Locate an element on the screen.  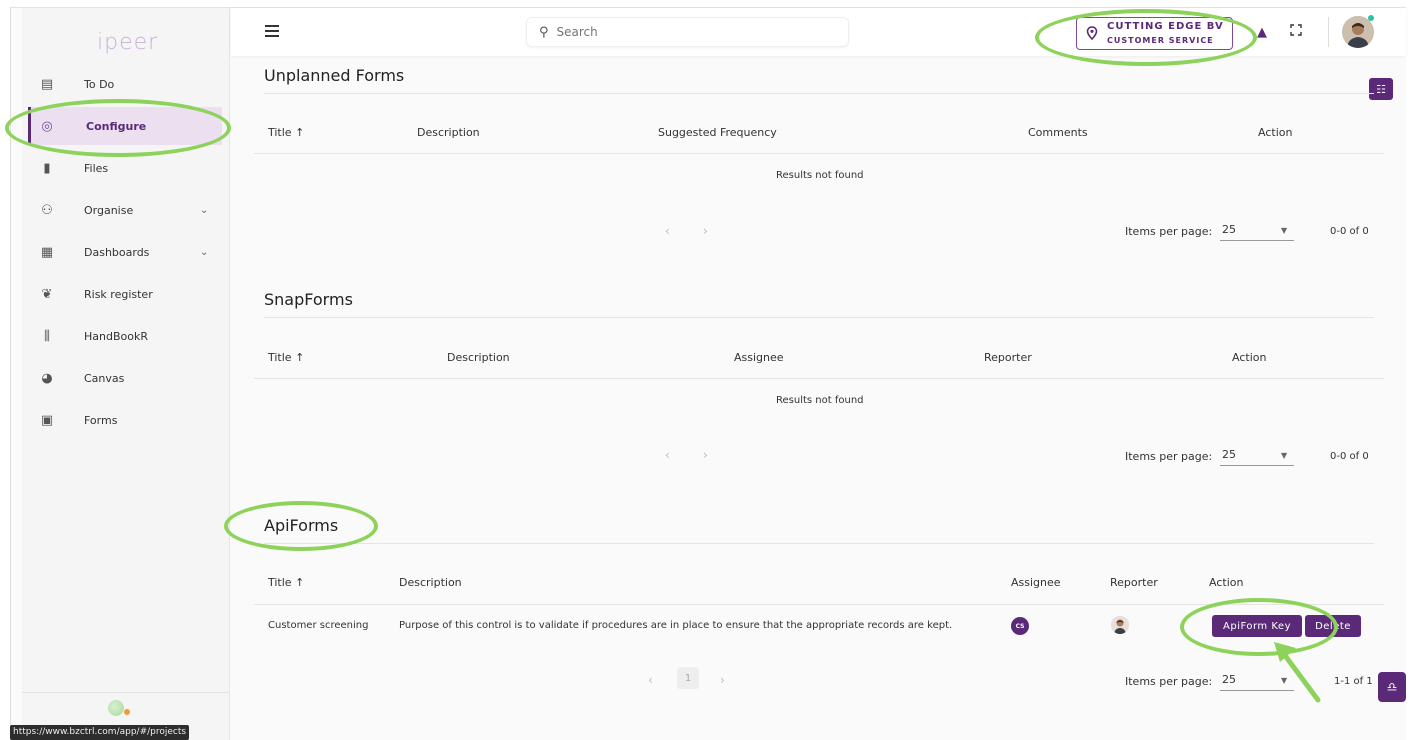
section-title-unplanned: Unplanned Forms is located at coordinates (334, 75).